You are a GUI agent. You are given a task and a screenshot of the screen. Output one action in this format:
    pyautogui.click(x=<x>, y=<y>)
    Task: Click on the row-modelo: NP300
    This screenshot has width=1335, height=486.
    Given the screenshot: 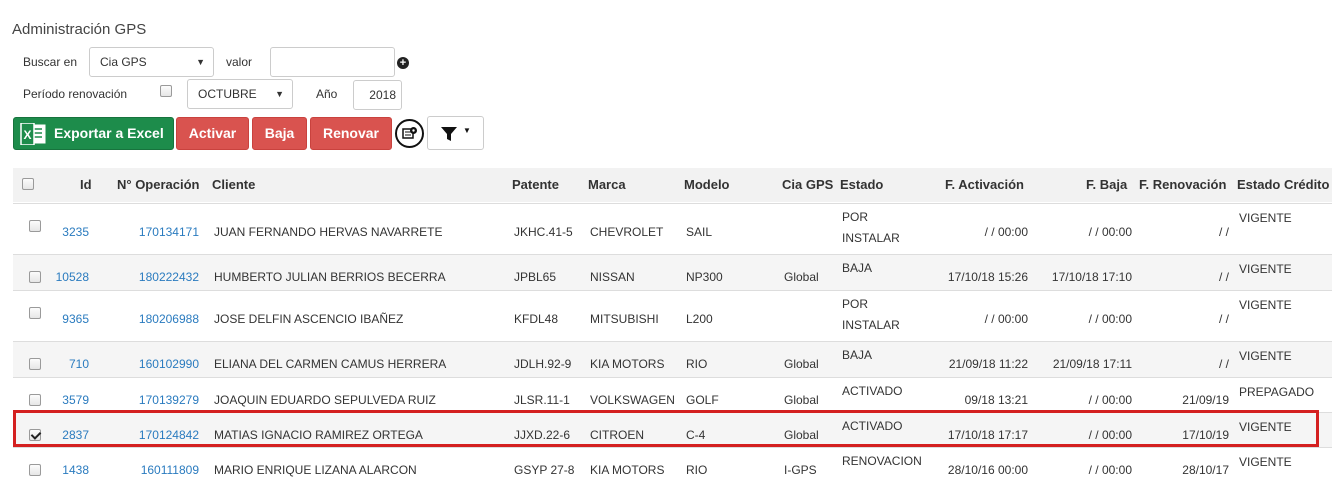 What is the action you would take?
    pyautogui.click(x=704, y=277)
    